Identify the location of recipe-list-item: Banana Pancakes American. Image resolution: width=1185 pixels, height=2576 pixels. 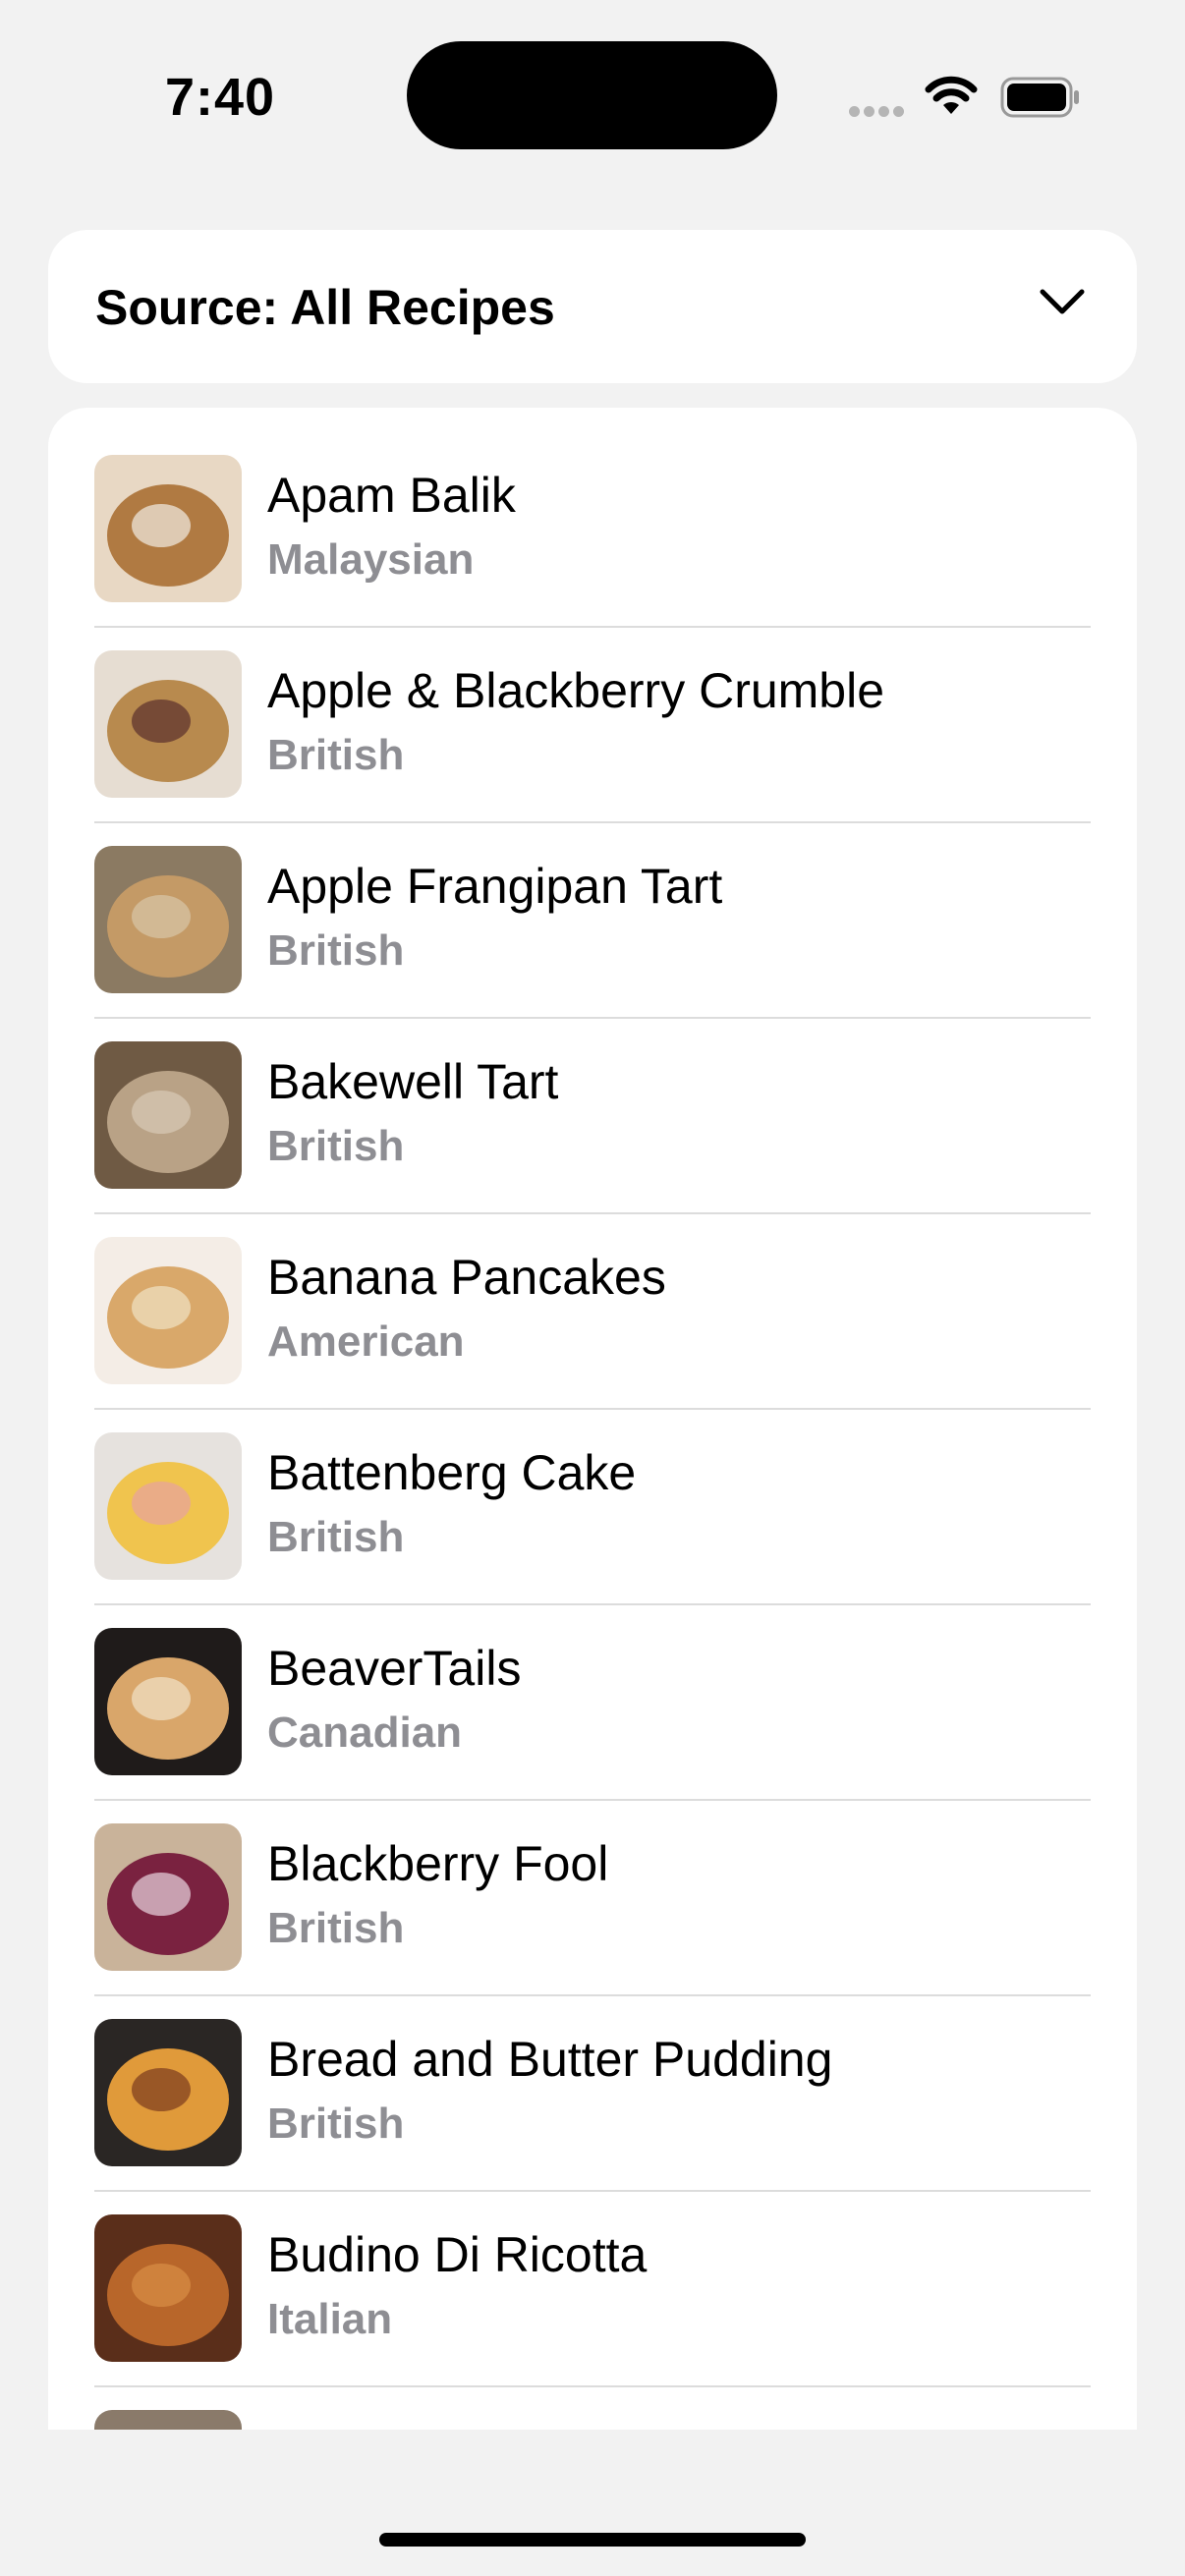
(592, 1300).